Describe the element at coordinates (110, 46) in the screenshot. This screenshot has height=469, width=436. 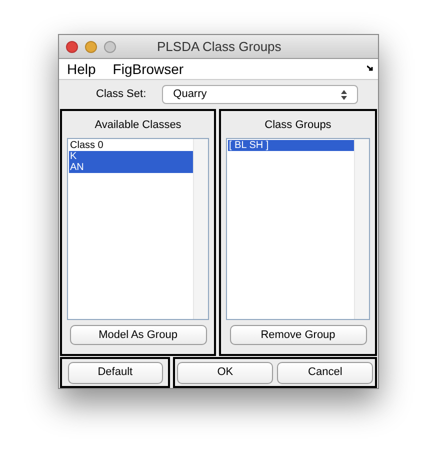
I see `zoom-icon` at that location.